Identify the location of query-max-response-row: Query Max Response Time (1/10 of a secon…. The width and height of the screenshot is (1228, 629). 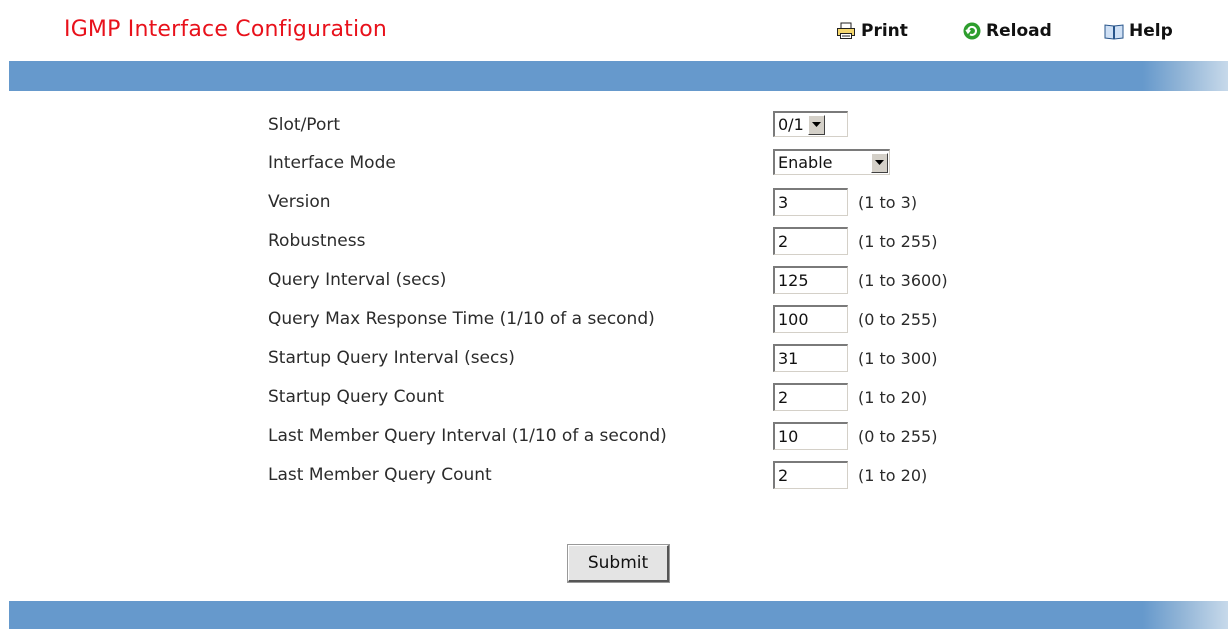
(614, 318).